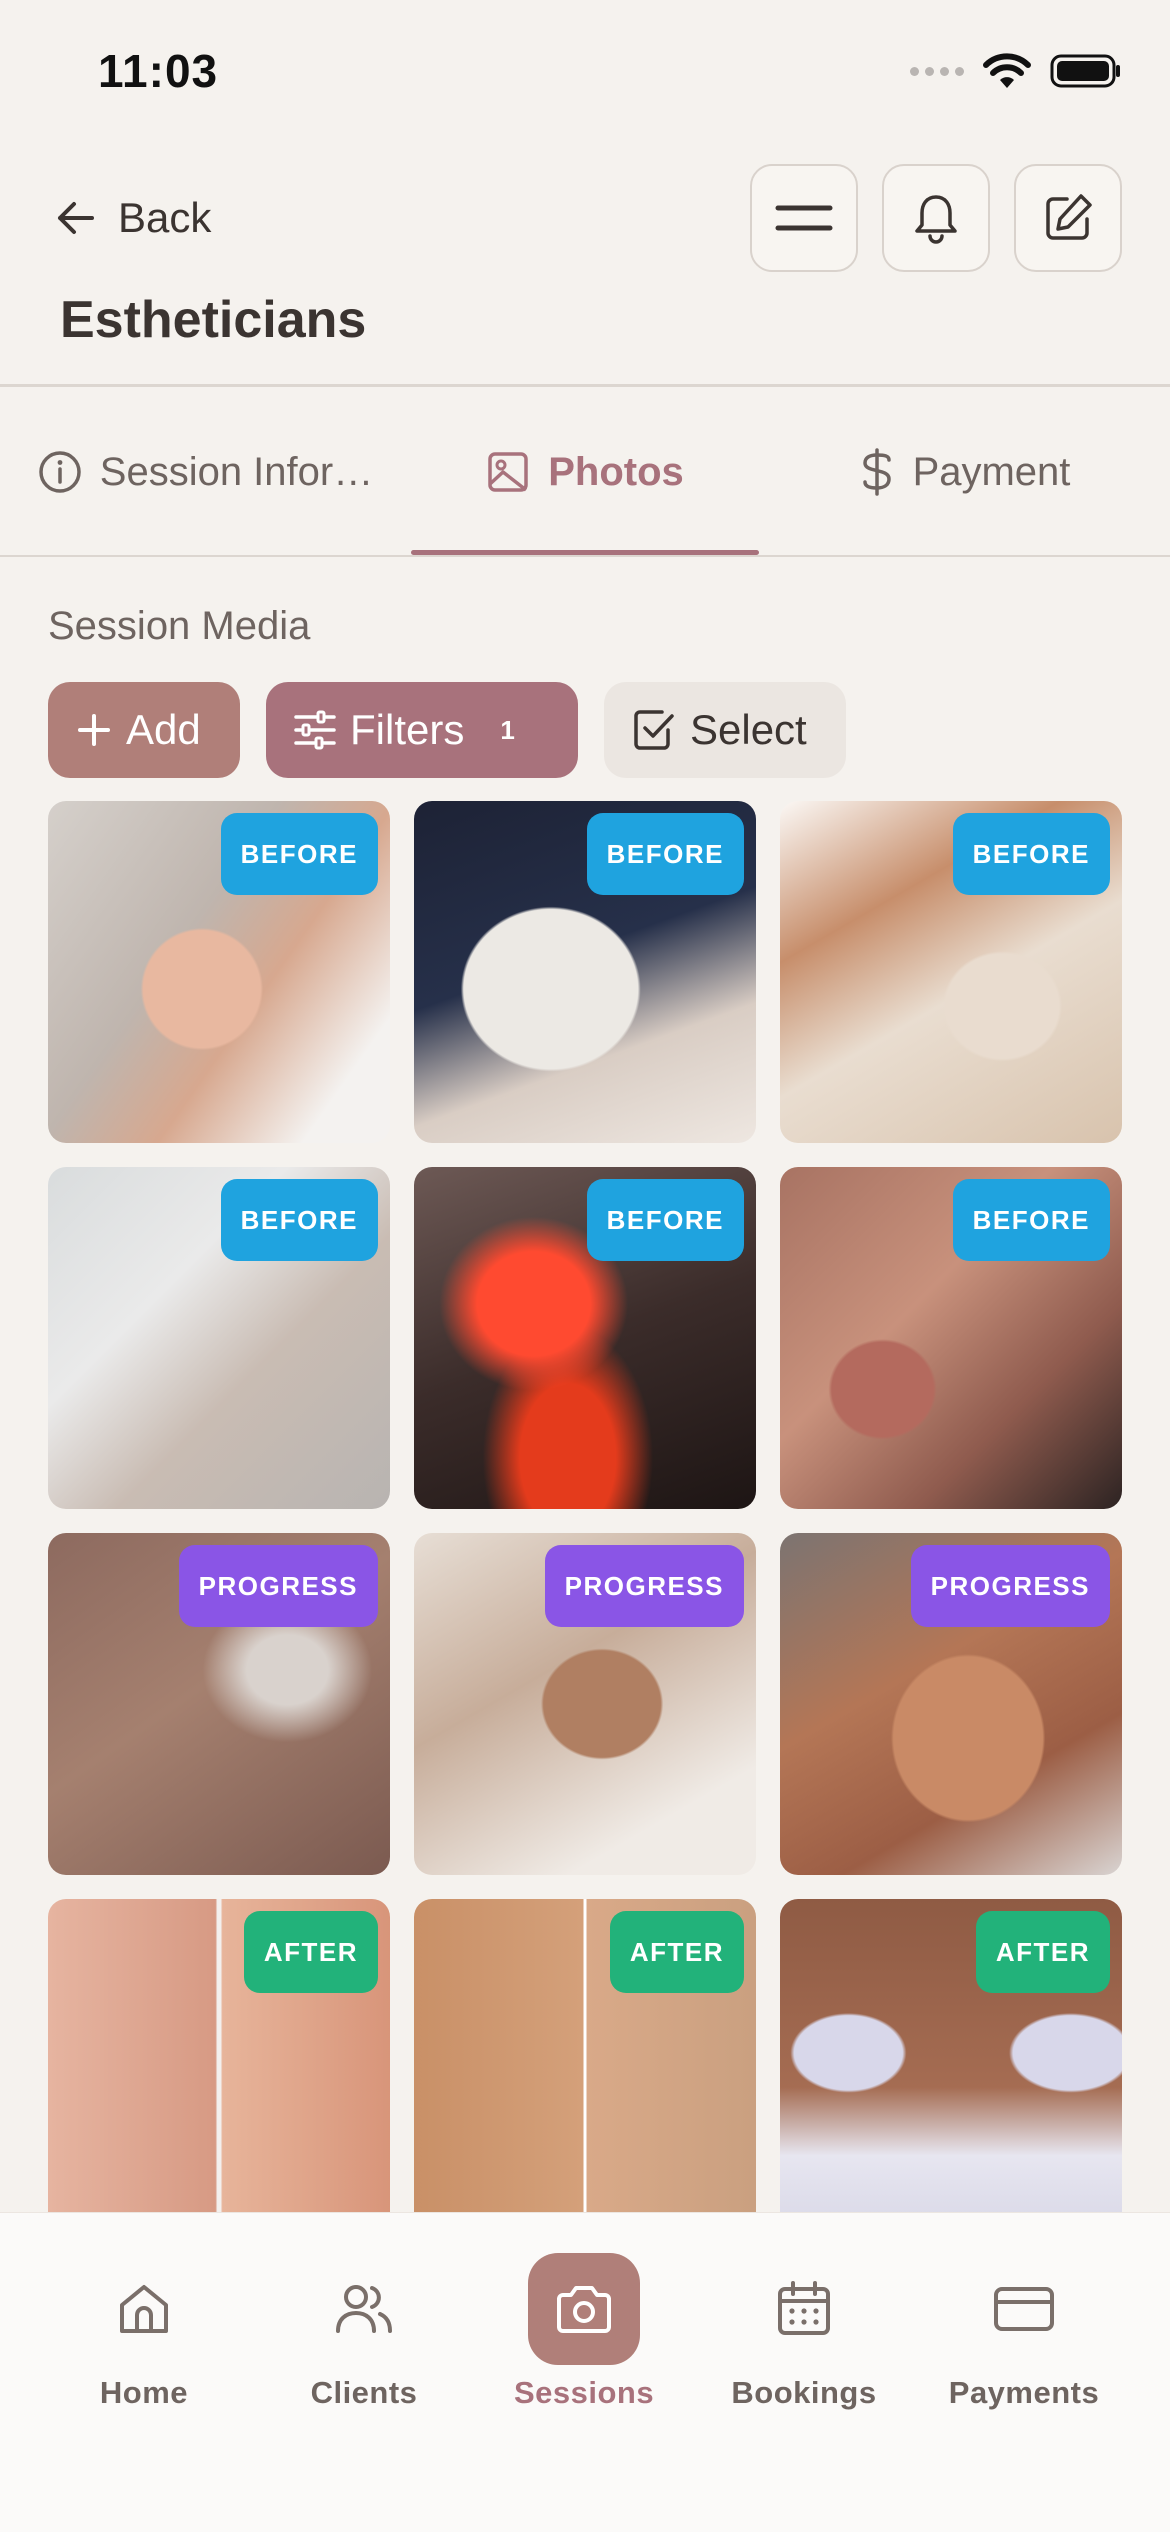 The width and height of the screenshot is (1170, 2532). I want to click on add-label: Add, so click(163, 729).